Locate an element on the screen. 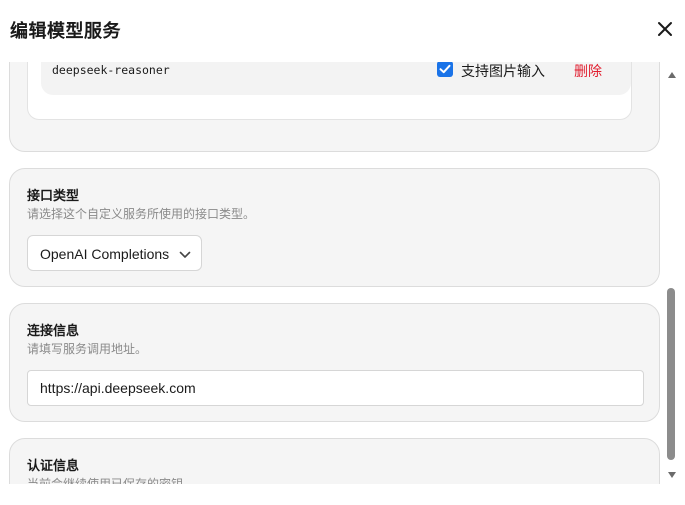 The width and height of the screenshot is (685, 505). section-description: 请填写服务调用地址。 is located at coordinates (87, 349).